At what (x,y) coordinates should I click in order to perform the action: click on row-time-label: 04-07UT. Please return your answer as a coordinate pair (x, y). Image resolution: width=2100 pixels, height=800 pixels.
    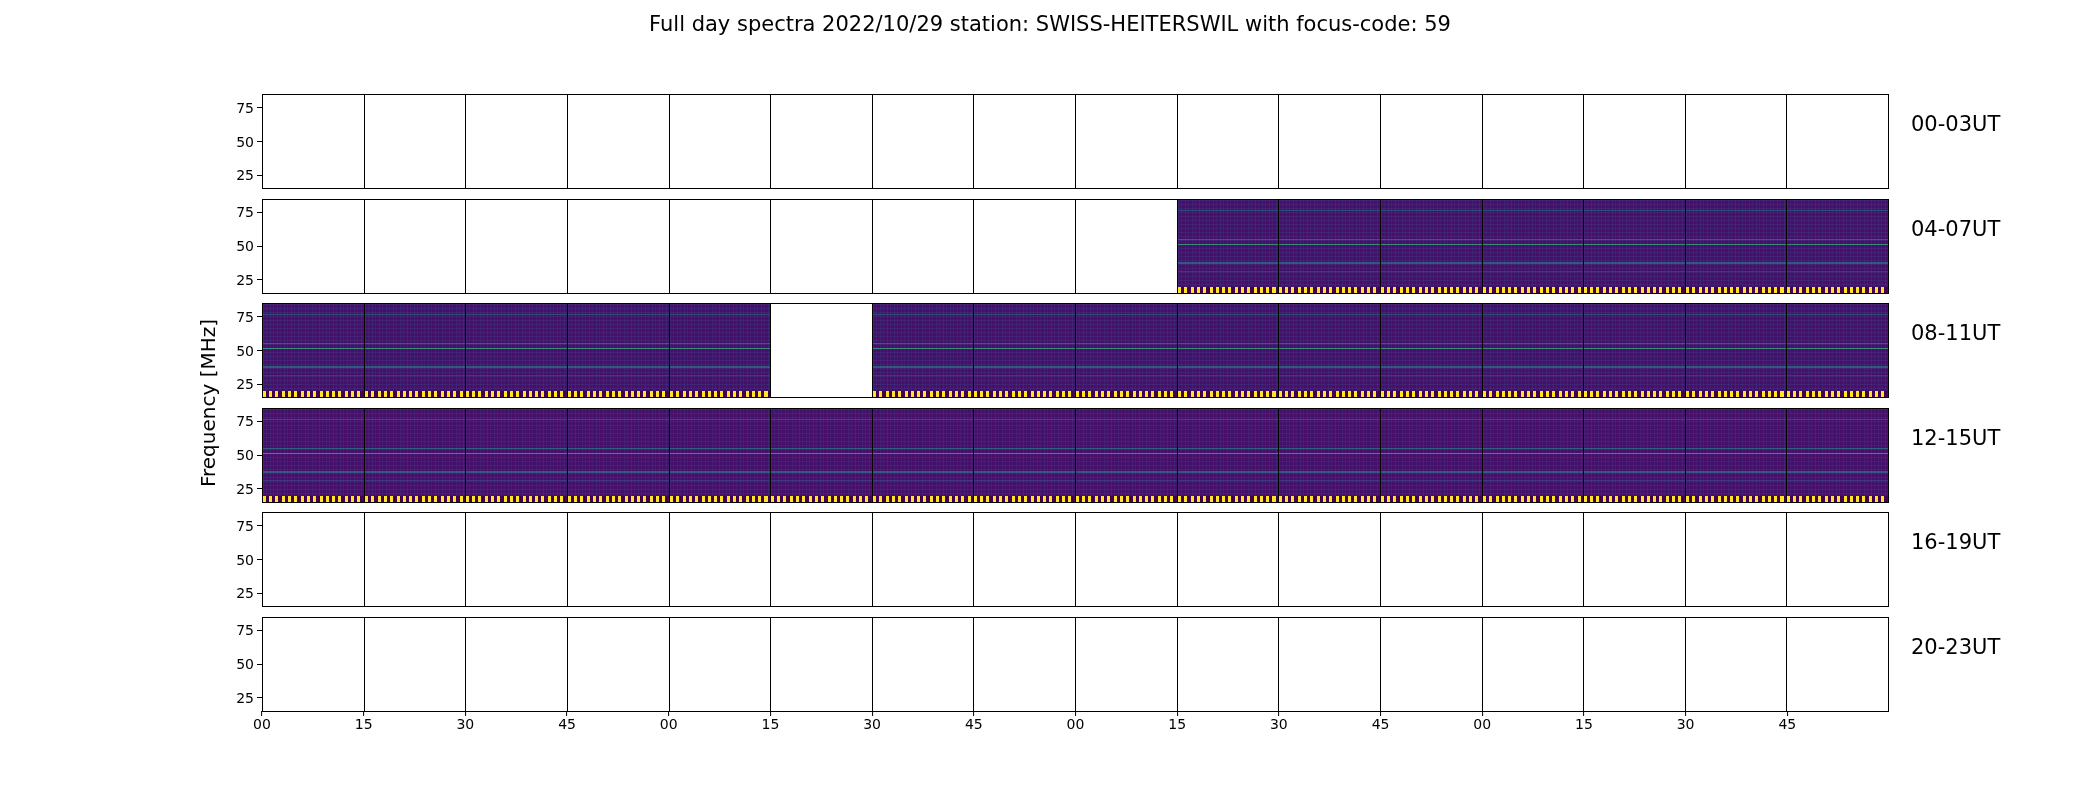
    Looking at the image, I should click on (1956, 228).